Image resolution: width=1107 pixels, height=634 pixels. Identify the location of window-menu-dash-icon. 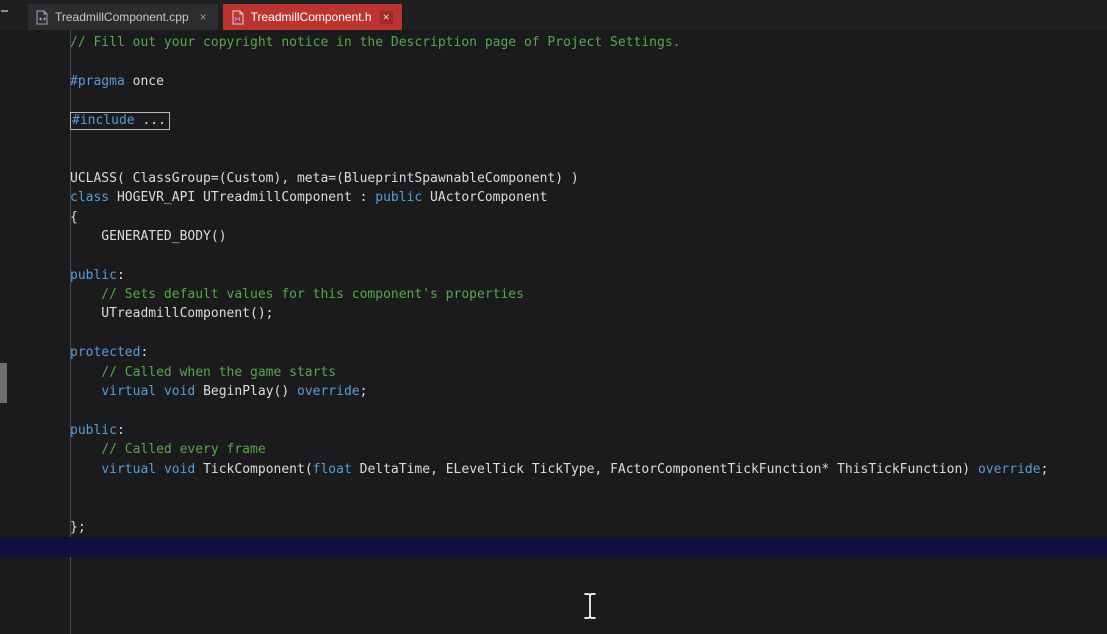
(4, 11).